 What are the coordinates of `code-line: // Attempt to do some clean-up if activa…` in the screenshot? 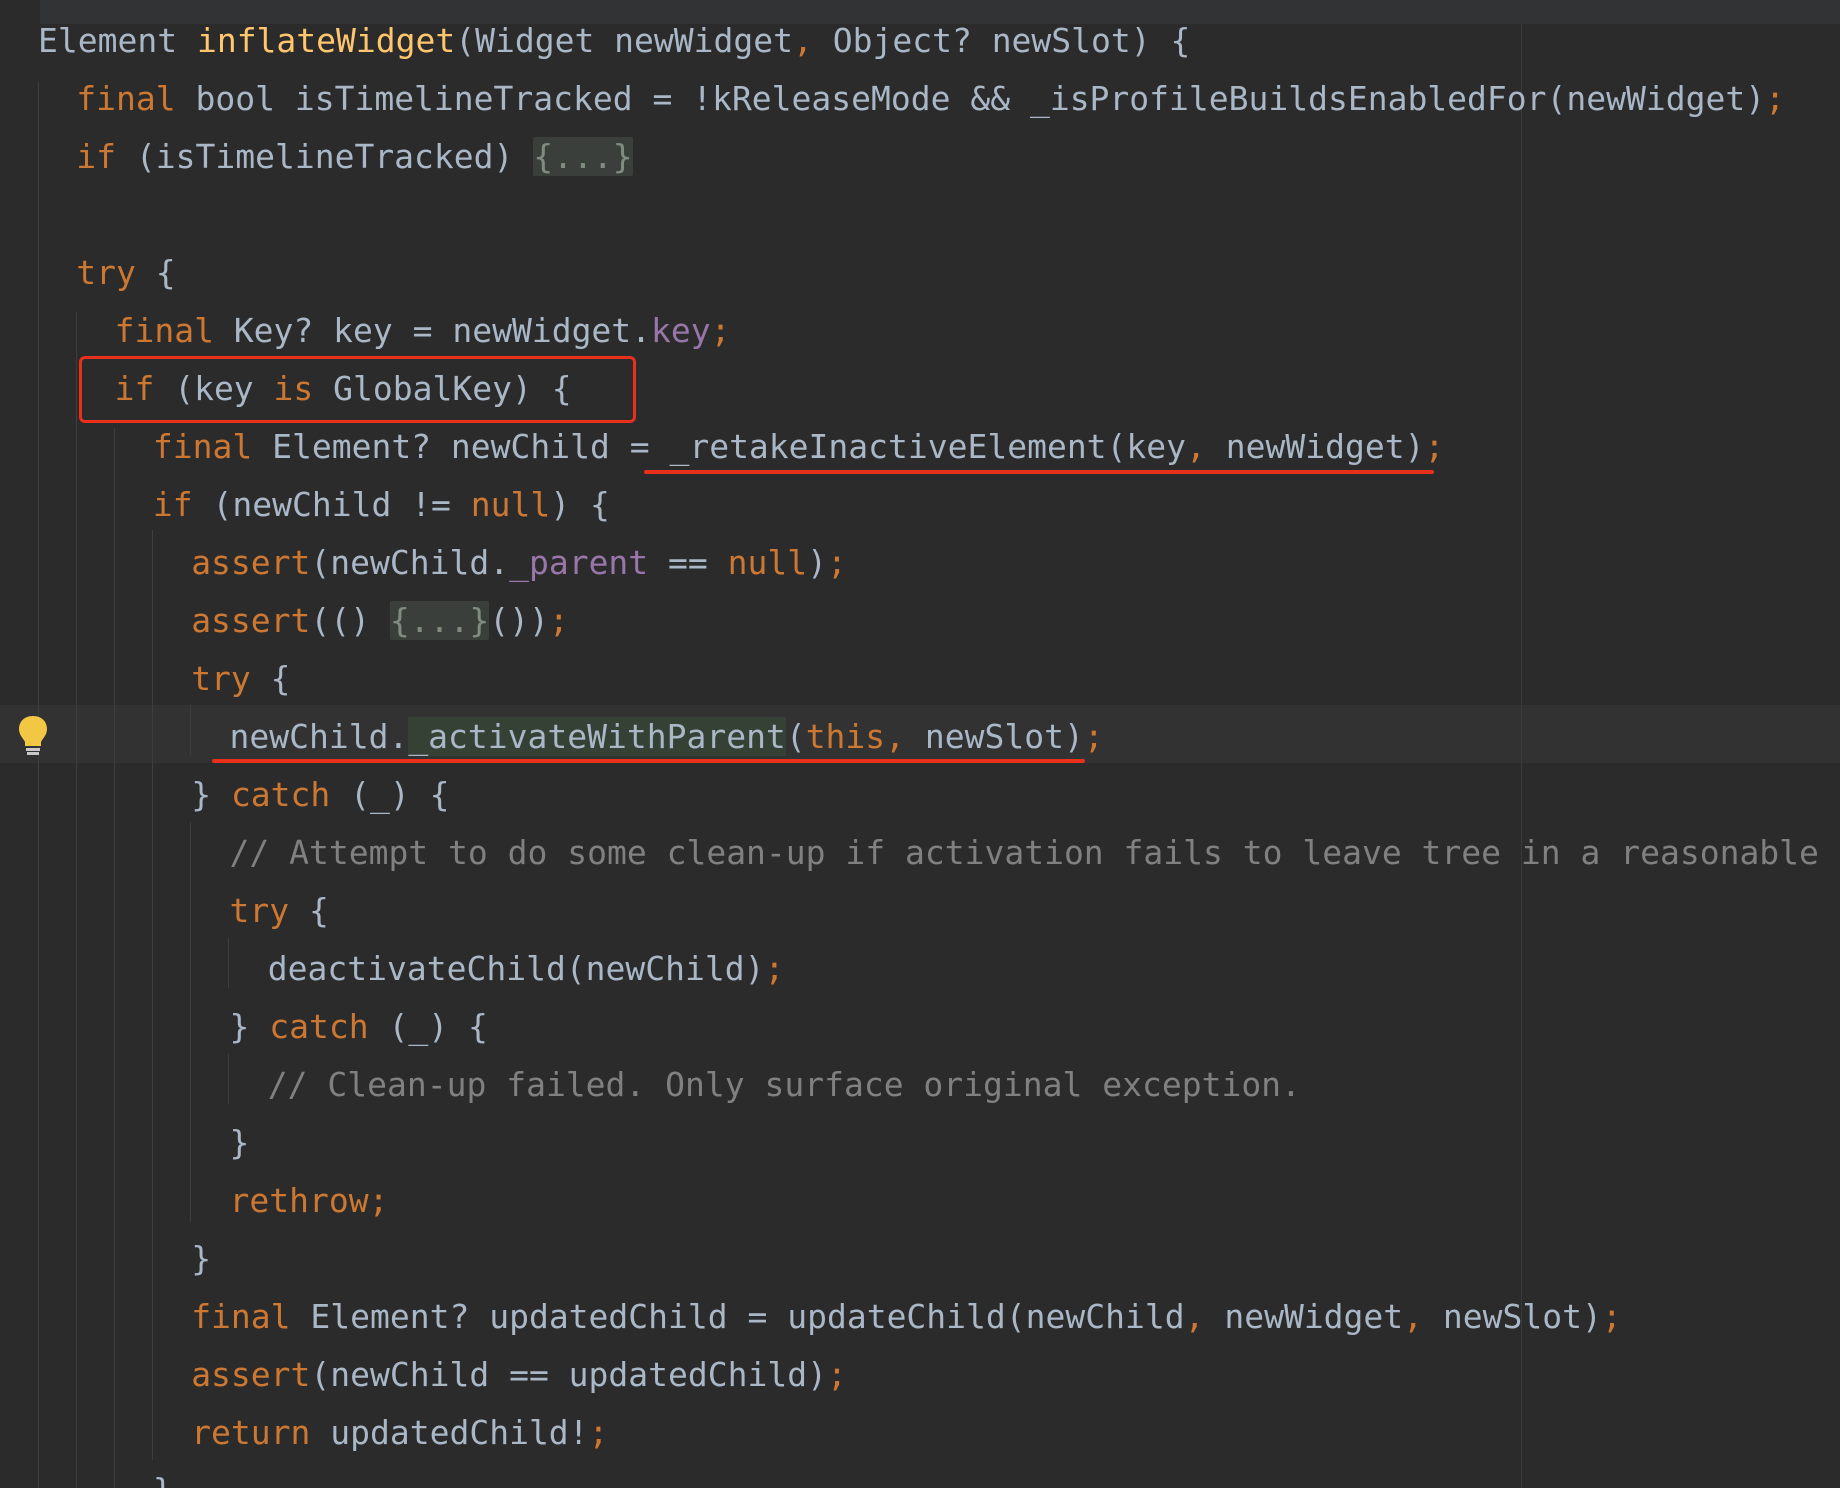 It's located at (1035, 853).